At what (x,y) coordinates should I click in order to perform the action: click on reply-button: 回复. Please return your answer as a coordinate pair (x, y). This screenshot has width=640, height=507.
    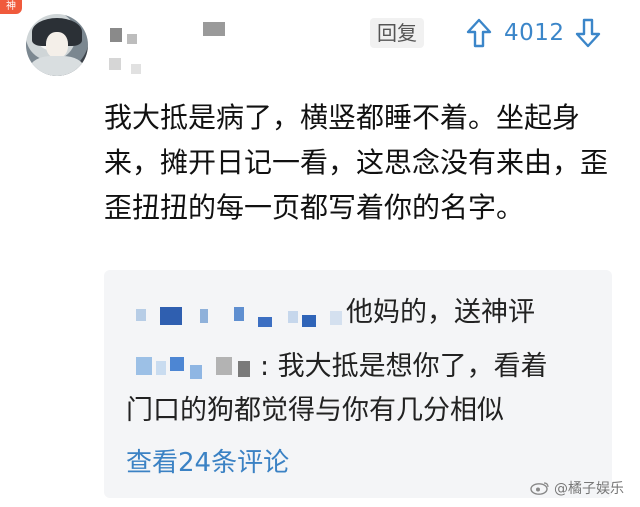
    Looking at the image, I should click on (397, 33).